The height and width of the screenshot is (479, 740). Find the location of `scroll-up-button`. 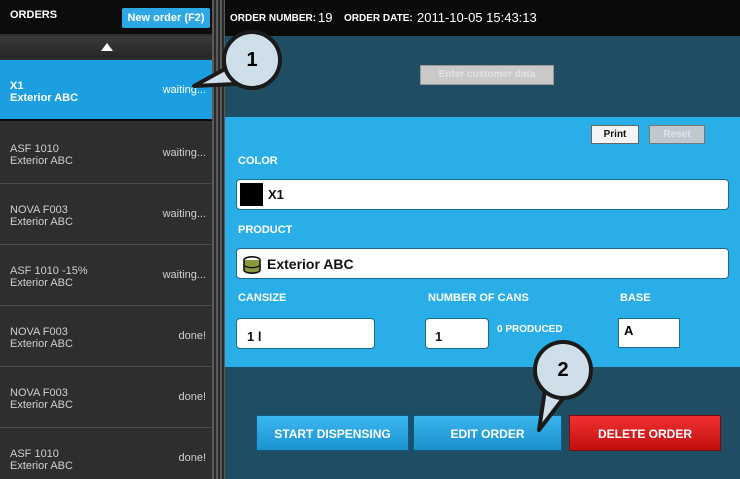

scroll-up-button is located at coordinates (106, 47).